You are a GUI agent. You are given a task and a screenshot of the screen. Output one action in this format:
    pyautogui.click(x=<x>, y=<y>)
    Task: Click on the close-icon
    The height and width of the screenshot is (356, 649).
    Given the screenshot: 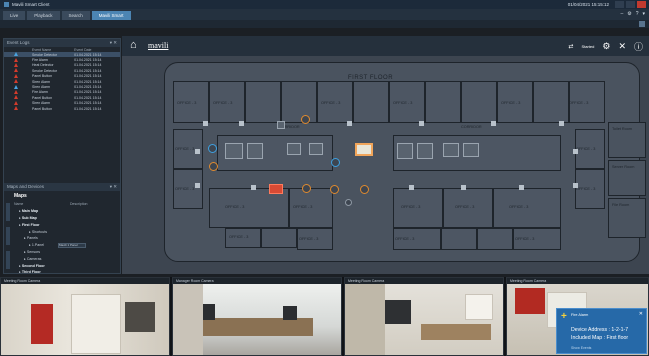 What is the action you would take?
    pyautogui.click(x=641, y=4)
    